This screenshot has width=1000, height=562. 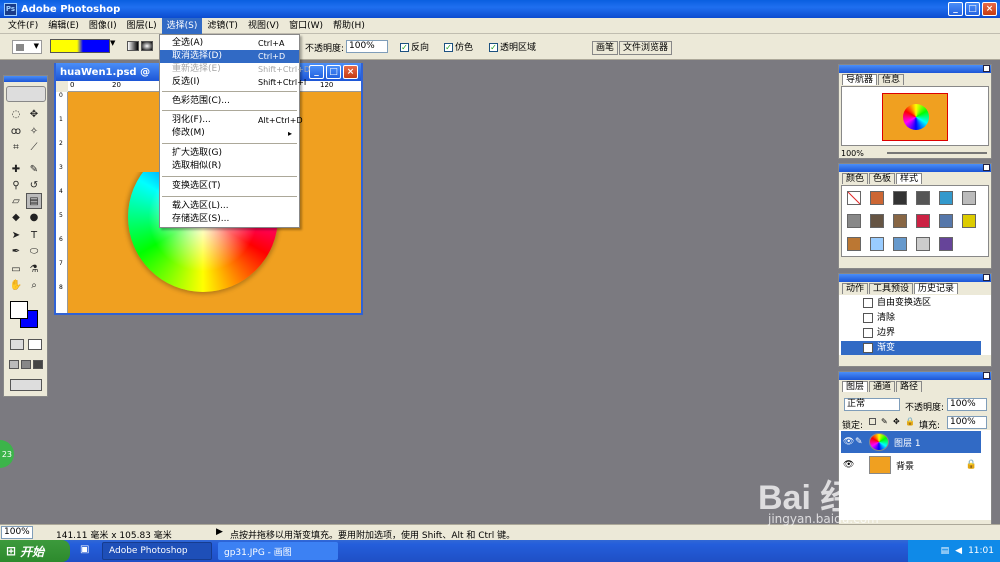 What do you see at coordinates (229, 186) in the screenshot?
I see `menu-item-transform-selection: 变换选区(T)` at bounding box center [229, 186].